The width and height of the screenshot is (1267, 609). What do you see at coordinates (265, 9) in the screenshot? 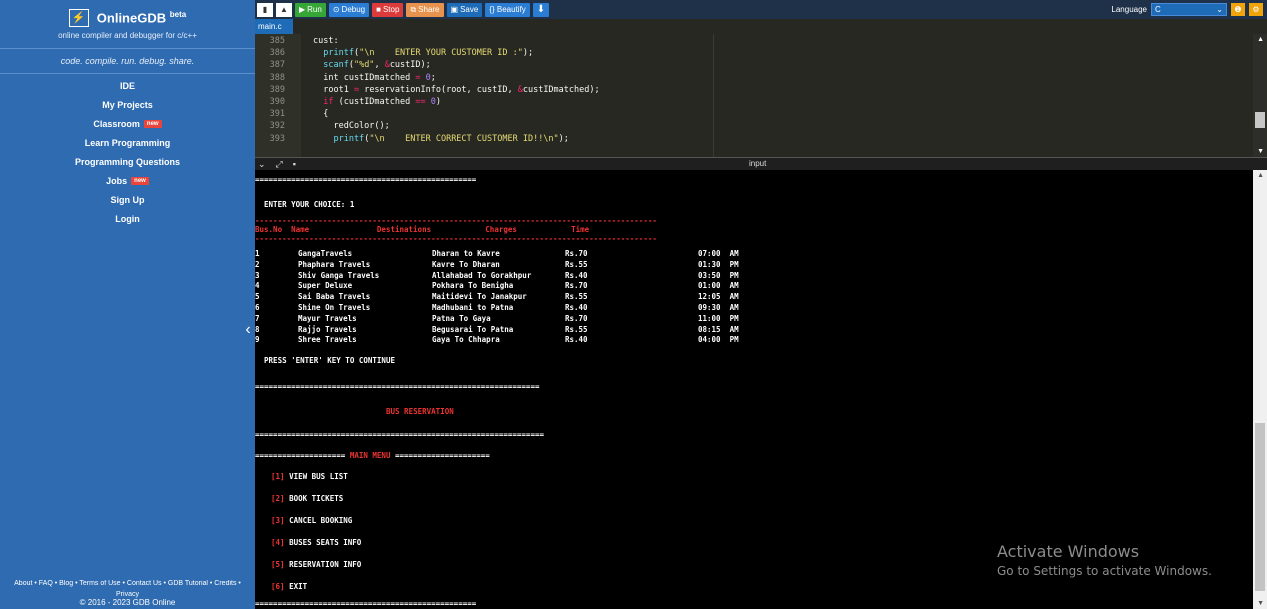
I see `new-file-button: ▮` at bounding box center [265, 9].